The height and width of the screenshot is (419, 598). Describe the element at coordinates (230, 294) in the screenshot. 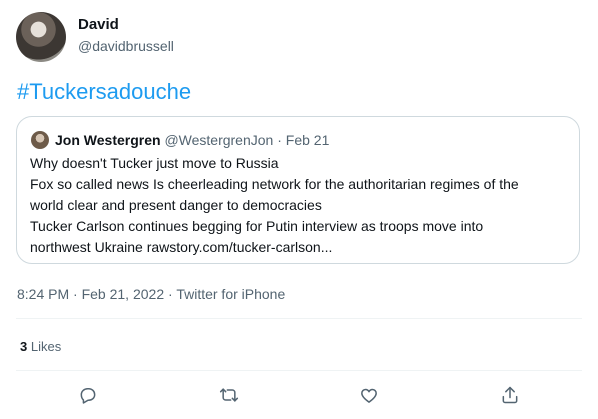

I see `tweet-source: Twitter for iPhone` at that location.